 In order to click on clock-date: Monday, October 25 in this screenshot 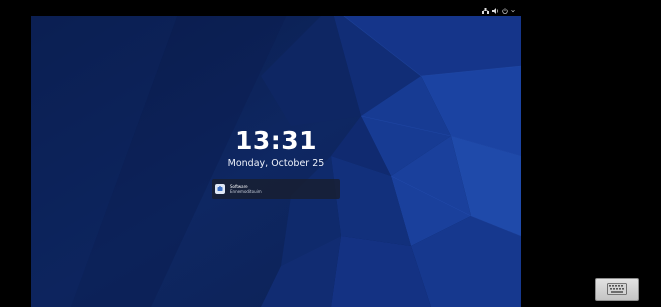, I will do `click(276, 163)`.